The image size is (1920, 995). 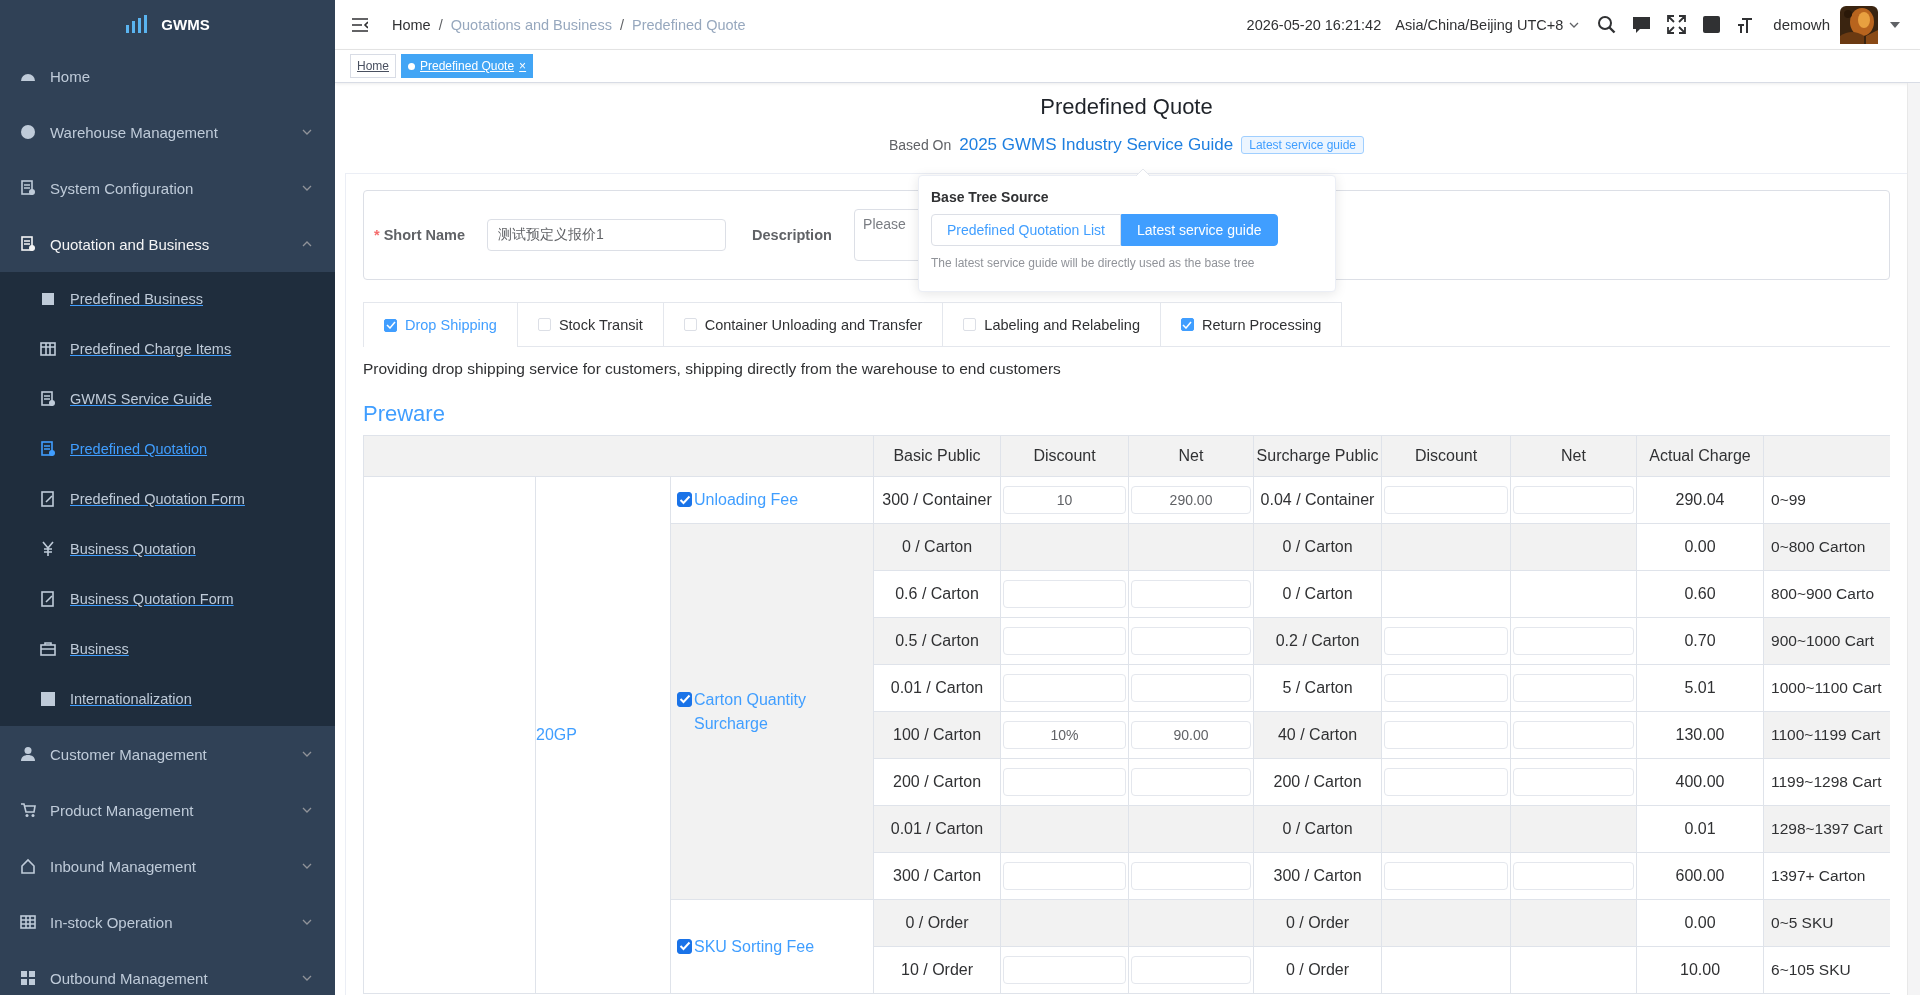 What do you see at coordinates (151, 349) in the screenshot?
I see `sidebar-link: Predefined Charge Items` at bounding box center [151, 349].